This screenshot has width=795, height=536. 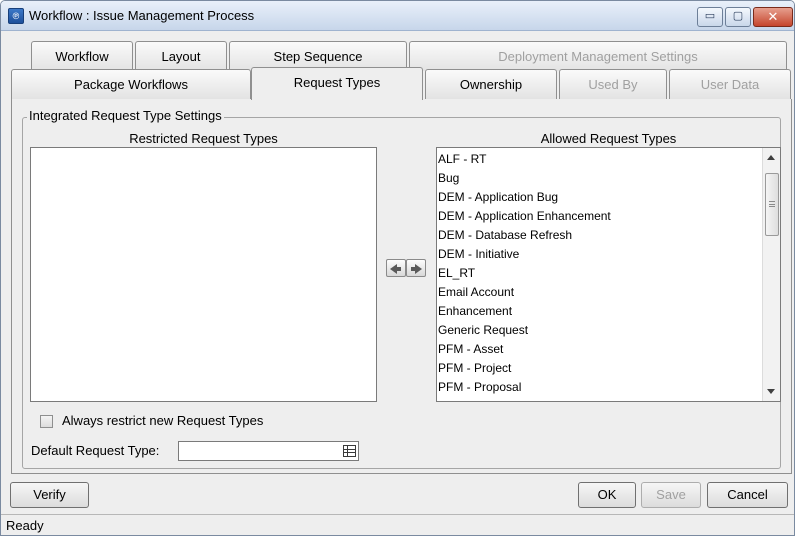 I want to click on grip-icon, so click(x=772, y=204).